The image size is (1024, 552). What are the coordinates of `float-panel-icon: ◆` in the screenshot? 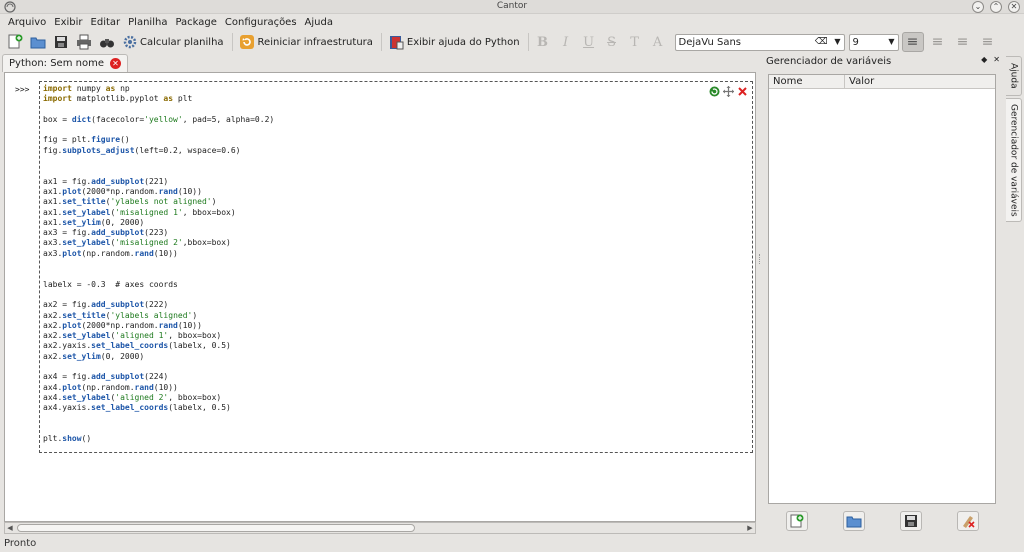 It's located at (984, 59).